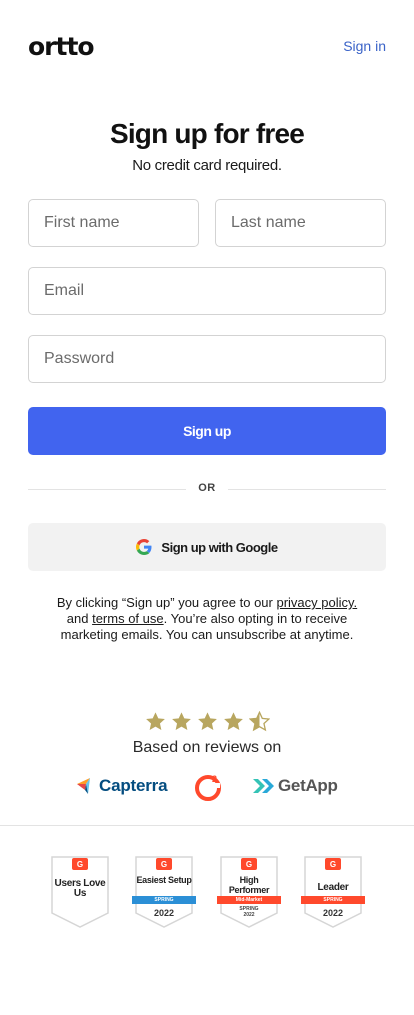  I want to click on first-name-field-wrapper, so click(113, 223).